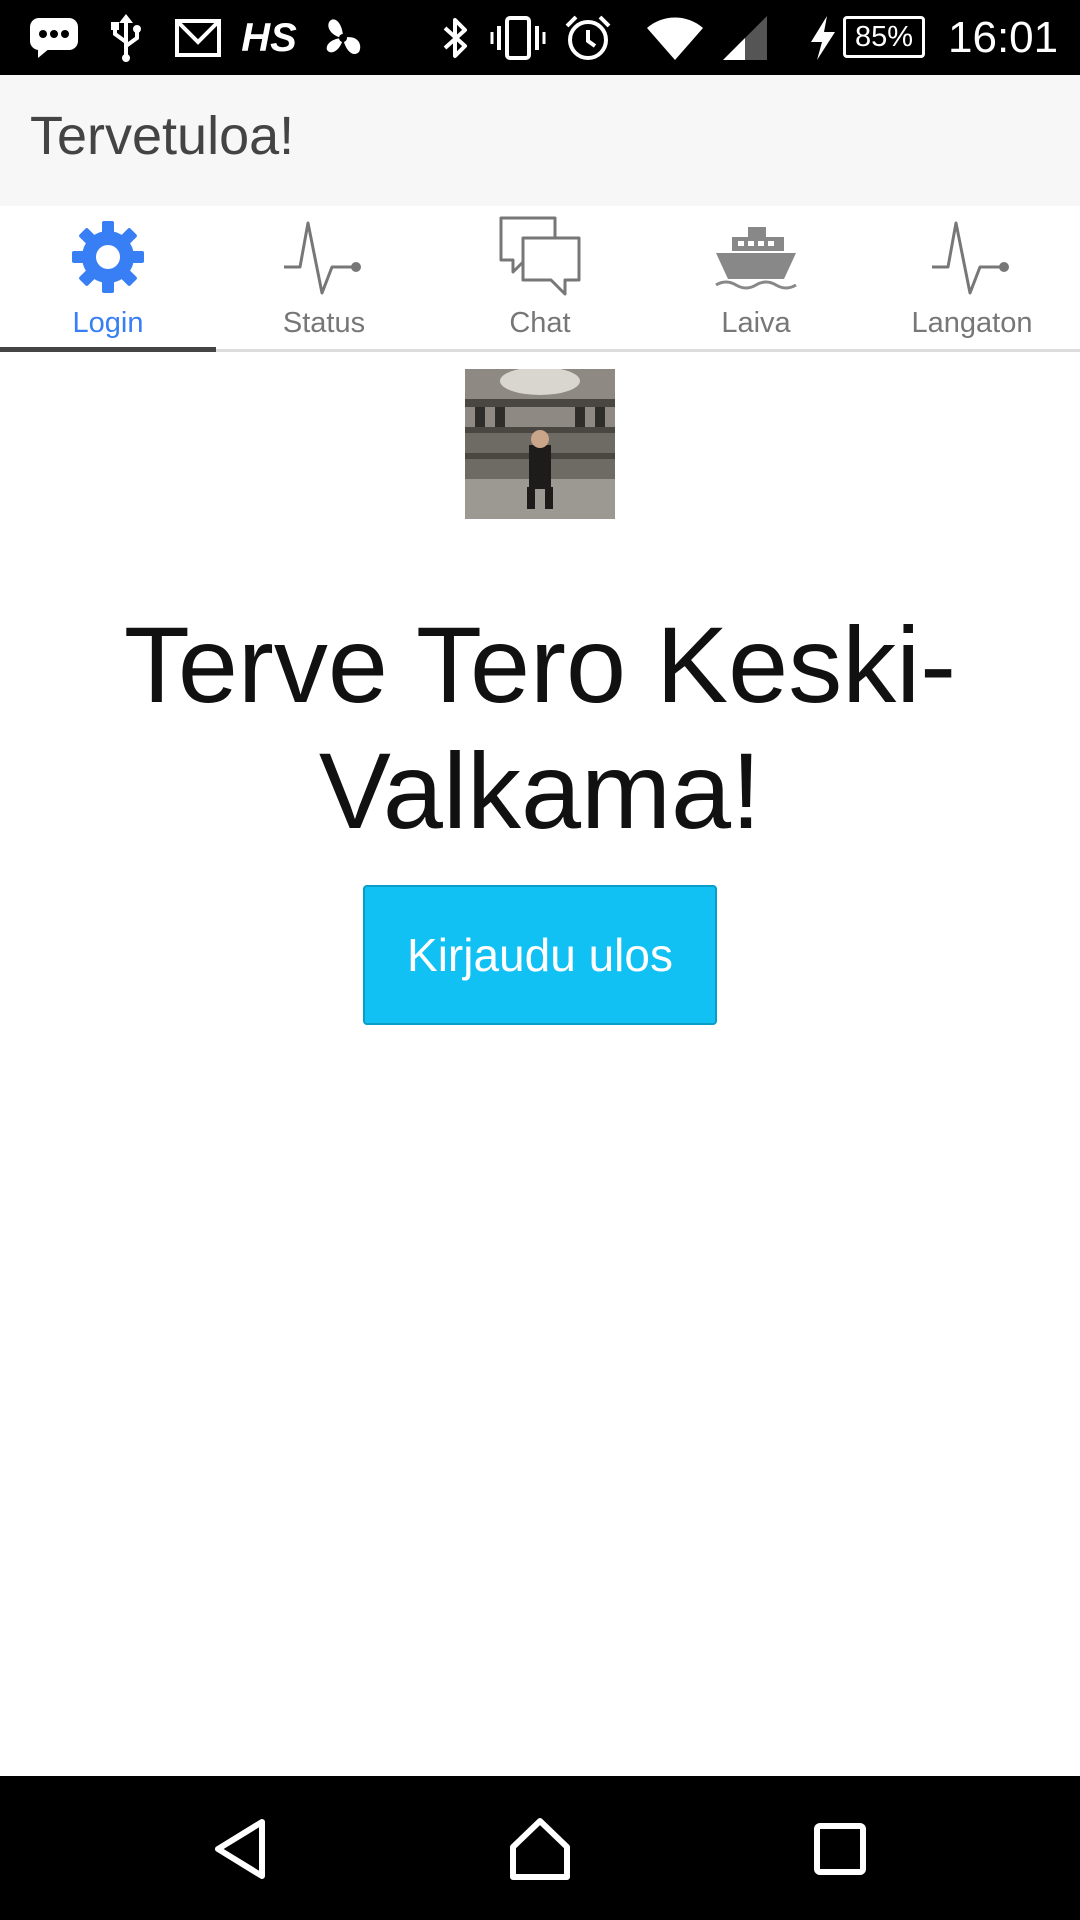 This screenshot has width=1080, height=1920. Describe the element at coordinates (840, 1849) in the screenshot. I see `recents-icon` at that location.